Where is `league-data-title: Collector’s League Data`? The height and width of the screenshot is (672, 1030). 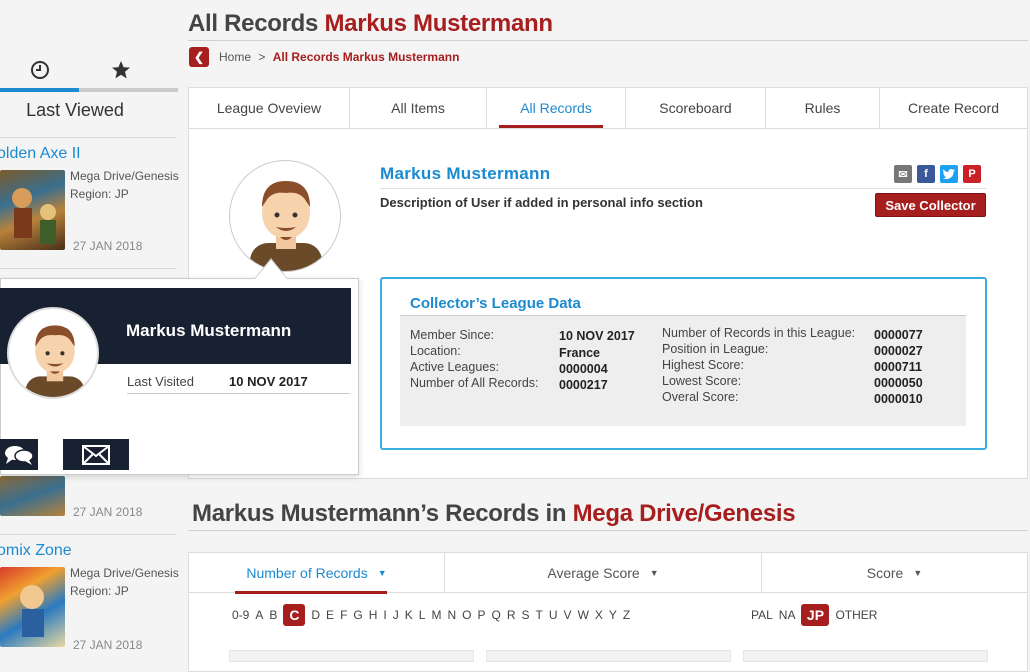
league-data-title: Collector’s League Data is located at coordinates (495, 303).